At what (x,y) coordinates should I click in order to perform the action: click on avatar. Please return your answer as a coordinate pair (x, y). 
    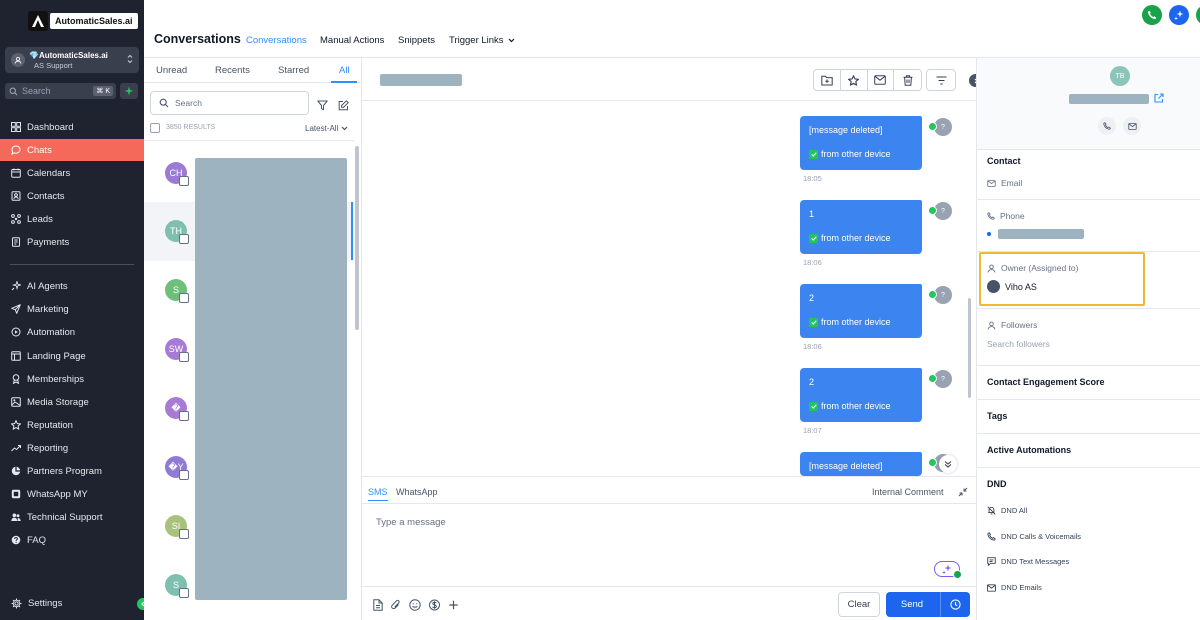
    Looking at the image, I should click on (1198, 15).